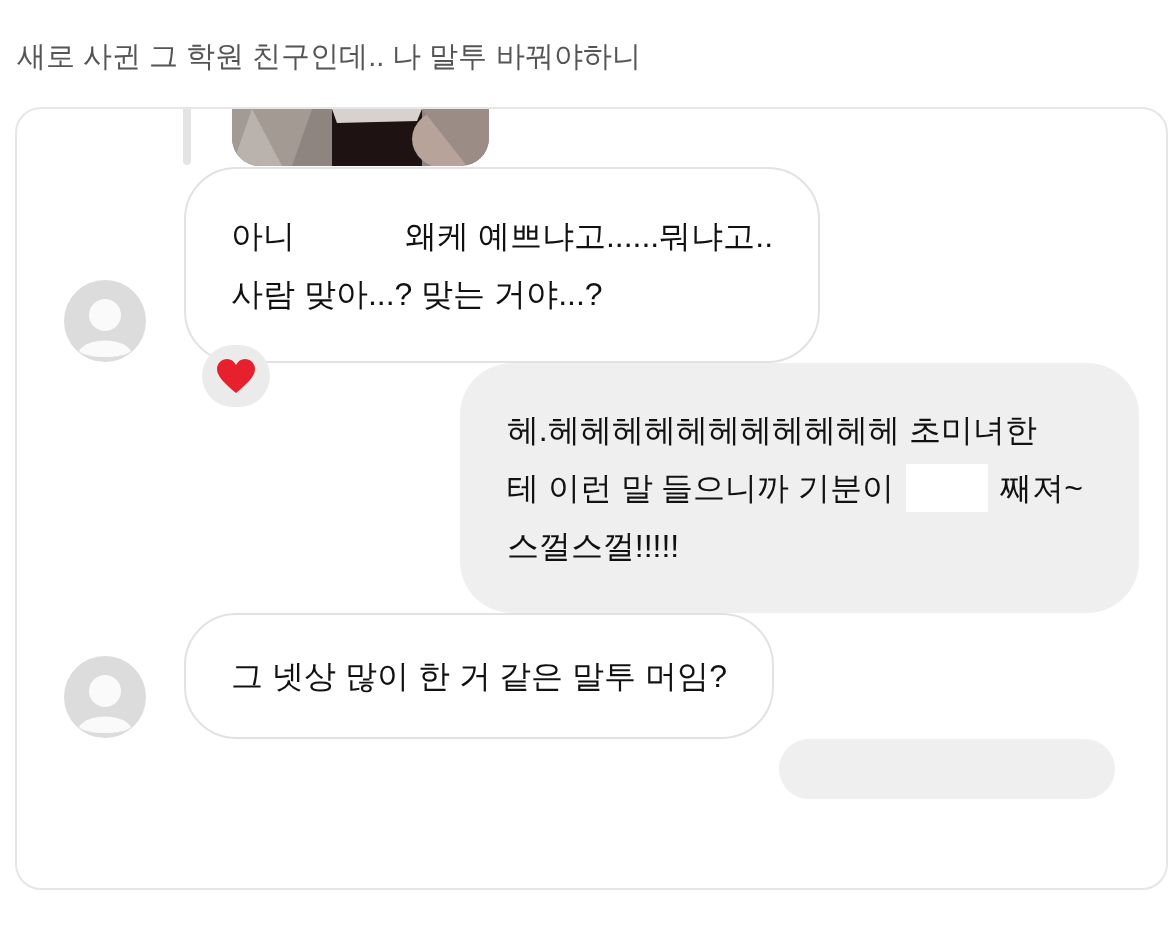  I want to click on message-text: 그 넷상 많이 한 거 같은 말투 머임?, so click(479, 676).